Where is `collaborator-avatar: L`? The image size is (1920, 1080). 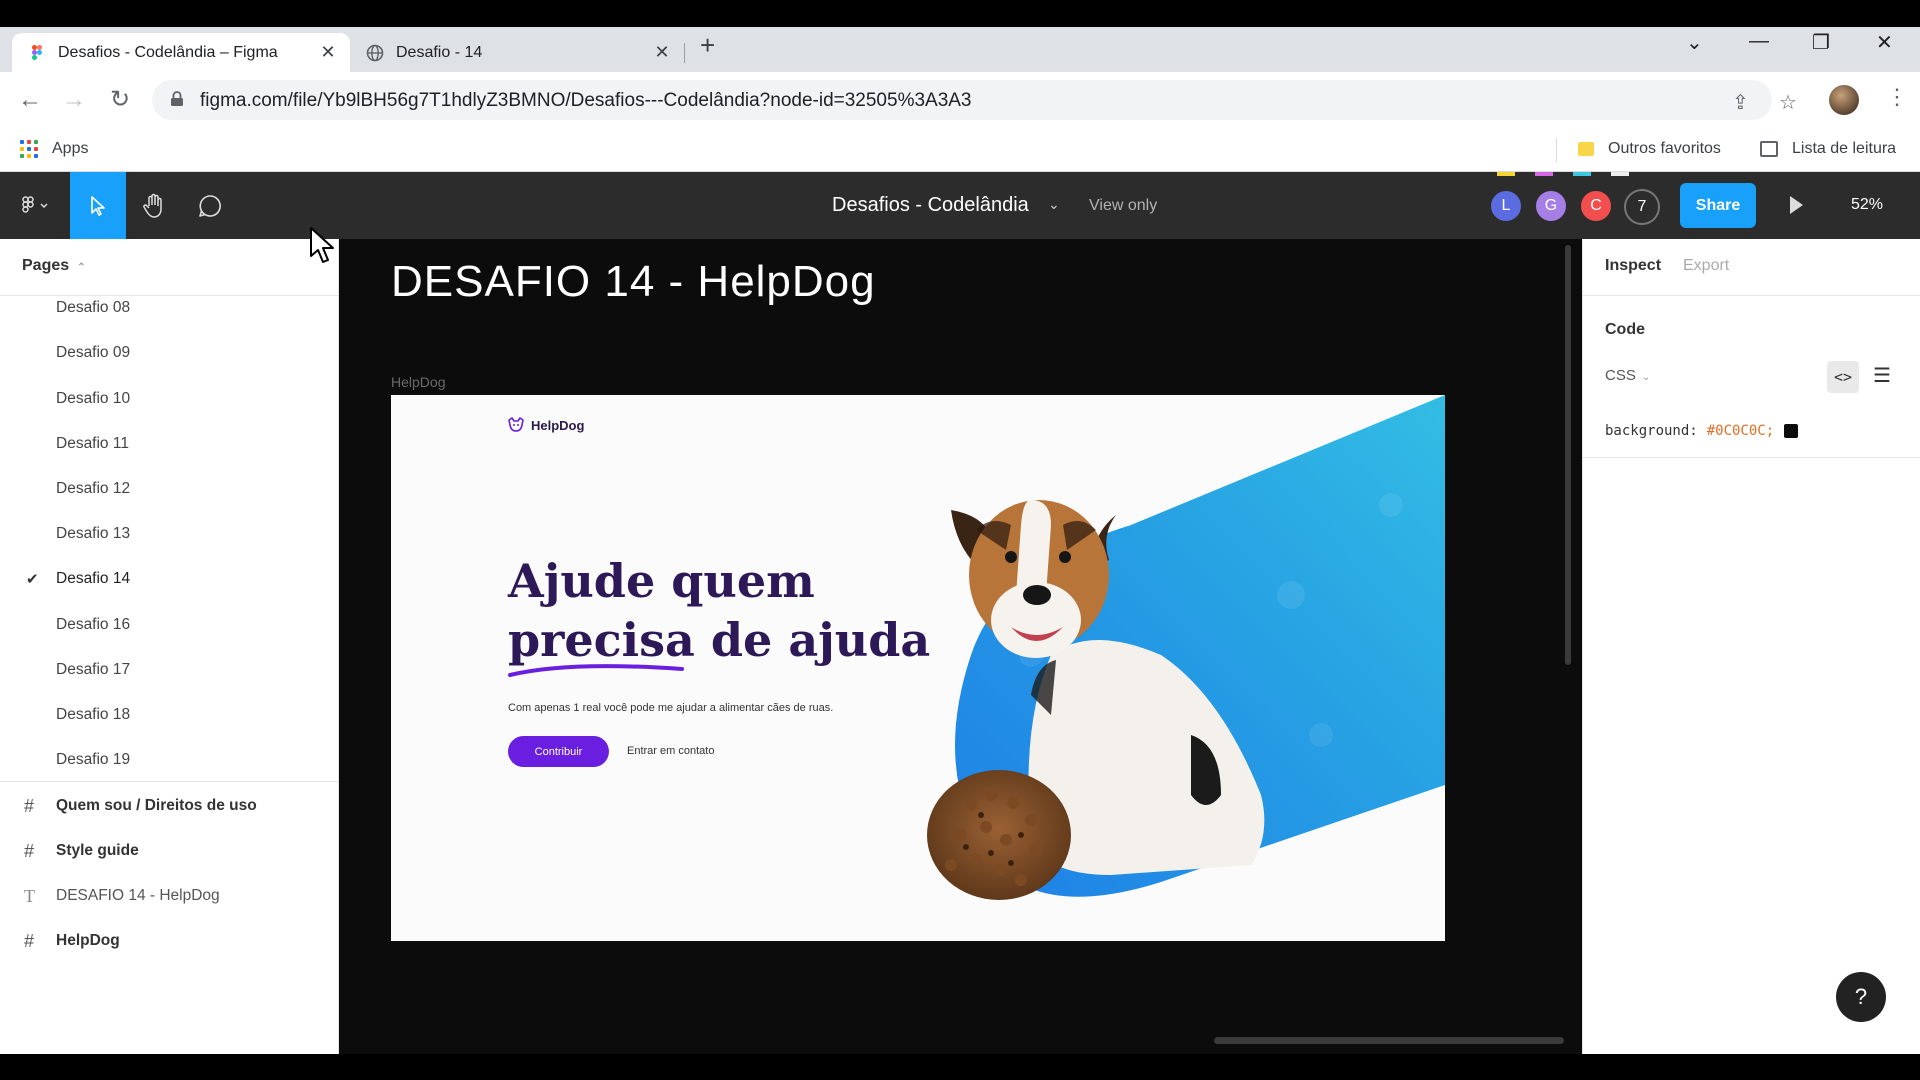
collaborator-avatar: L is located at coordinates (1506, 206).